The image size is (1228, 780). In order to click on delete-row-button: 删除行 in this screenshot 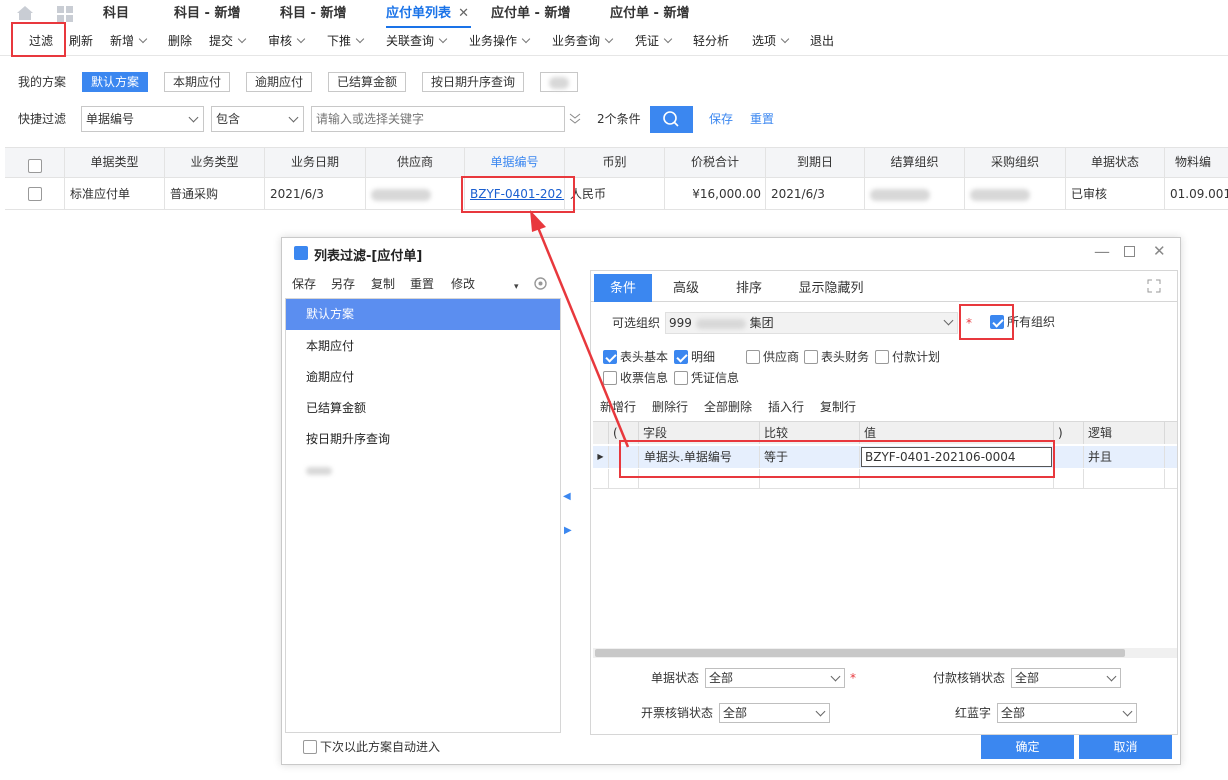, I will do `click(670, 407)`.